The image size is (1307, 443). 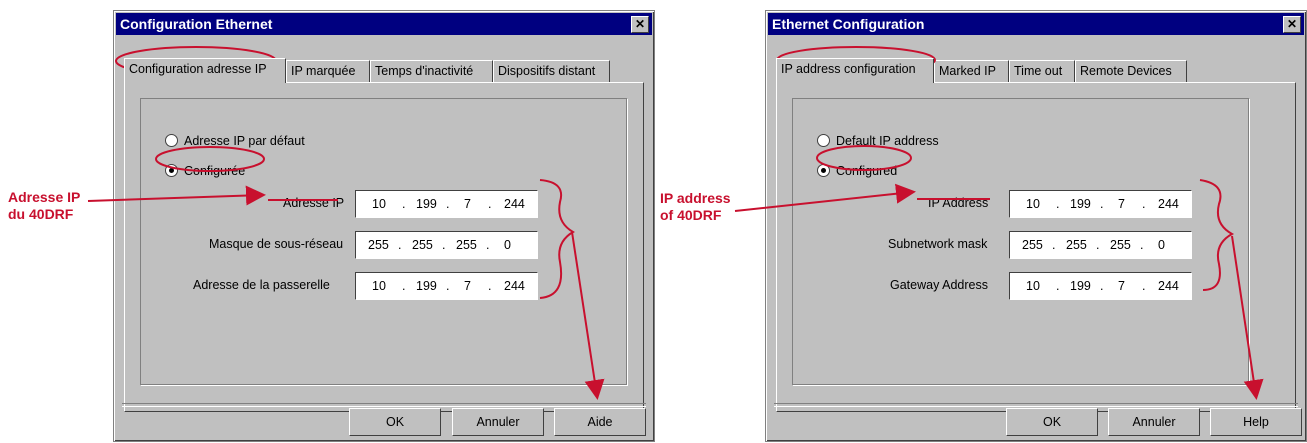 I want to click on tab-configuration-adresse-ip: Configuration adresse IP, so click(x=205, y=70).